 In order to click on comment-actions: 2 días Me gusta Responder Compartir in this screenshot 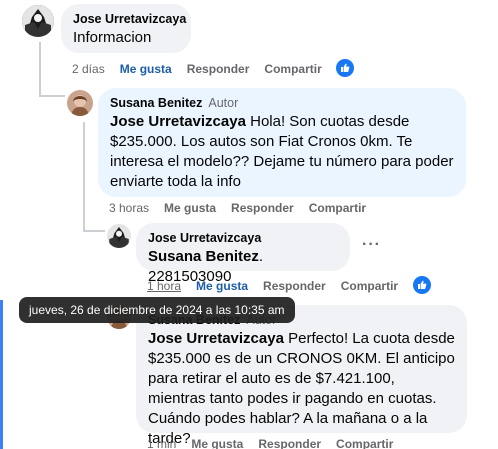, I will do `click(204, 69)`.